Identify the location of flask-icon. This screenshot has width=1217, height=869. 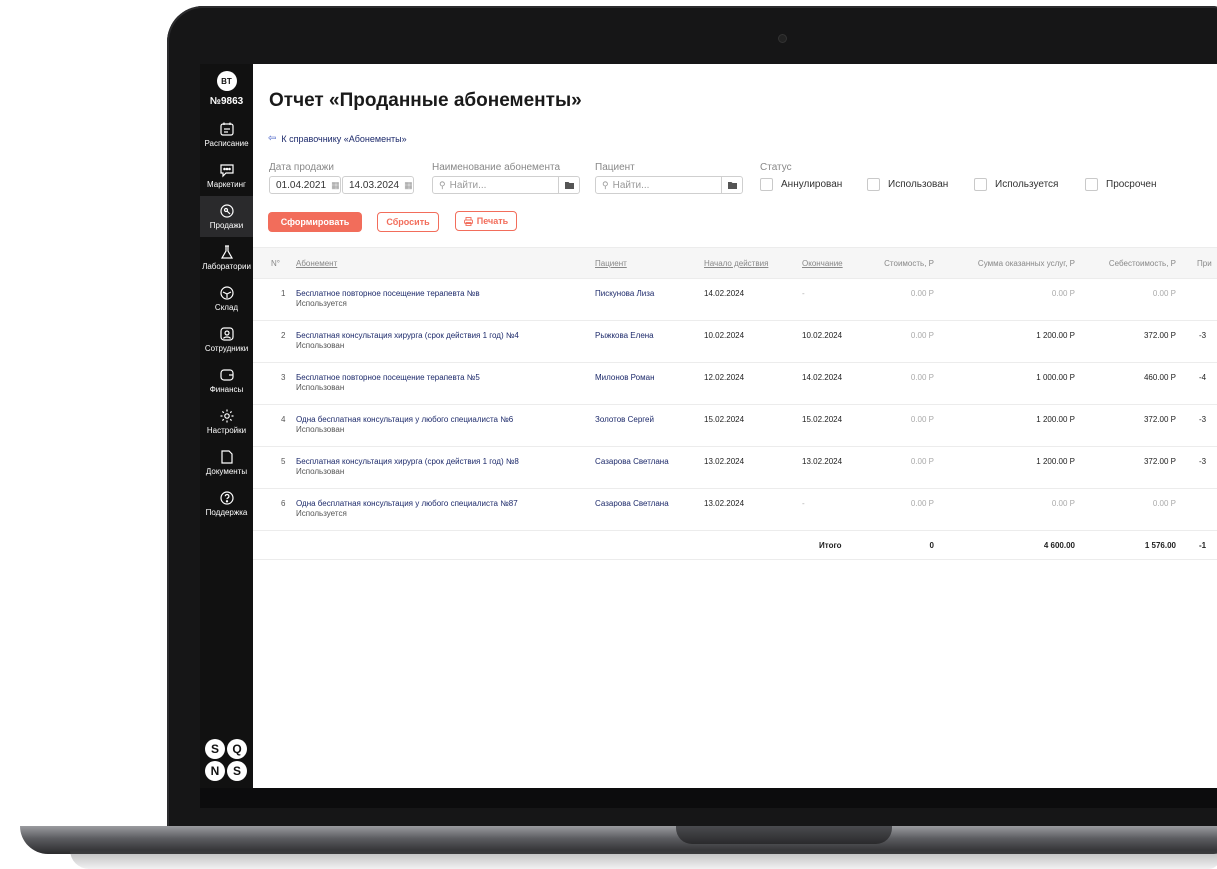
(226, 252).